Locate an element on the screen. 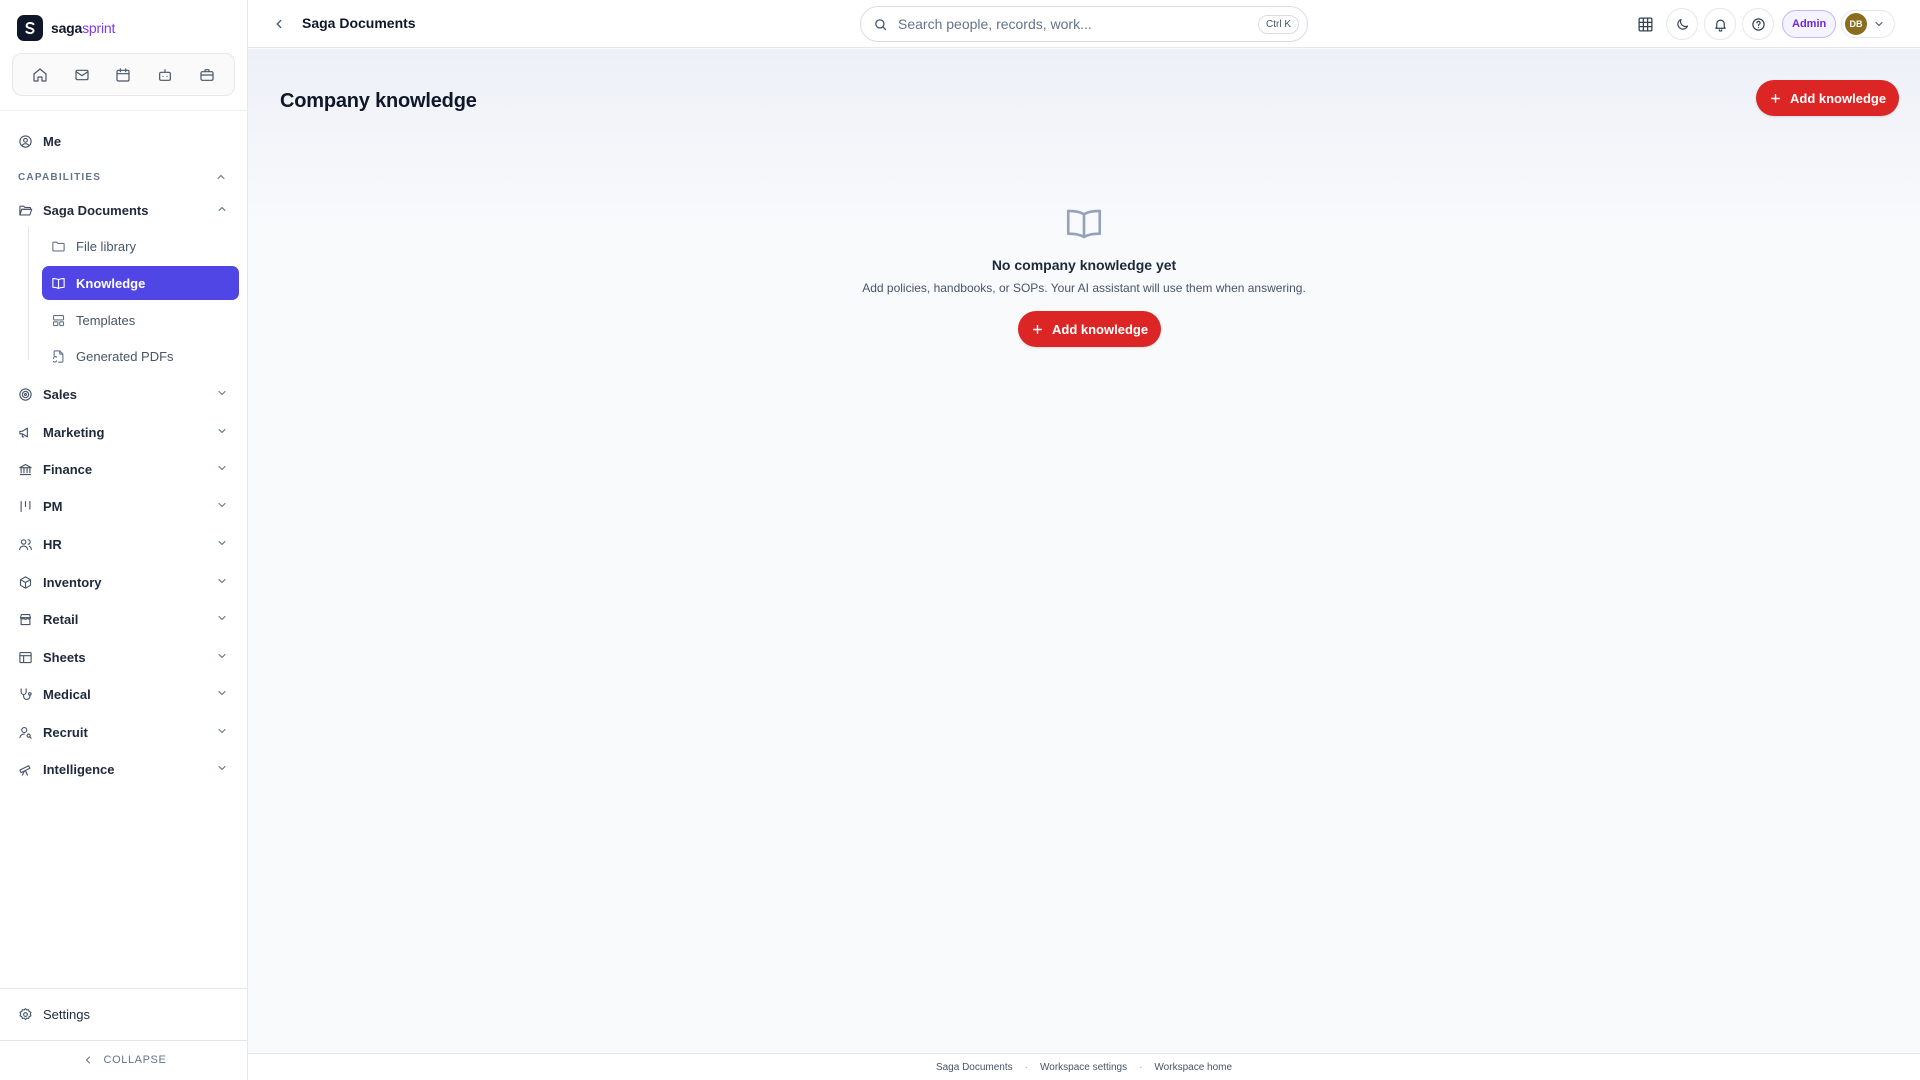 The width and height of the screenshot is (1920, 1080). sidebar-item-settings: Settings is located at coordinates (125, 1014).